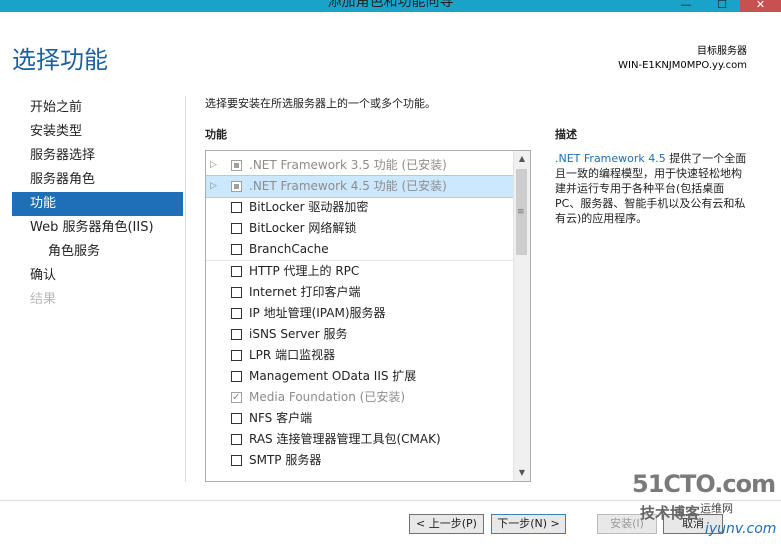  I want to click on feature-label: RAS 连接管理器管理工具包(CMAK), so click(345, 439).